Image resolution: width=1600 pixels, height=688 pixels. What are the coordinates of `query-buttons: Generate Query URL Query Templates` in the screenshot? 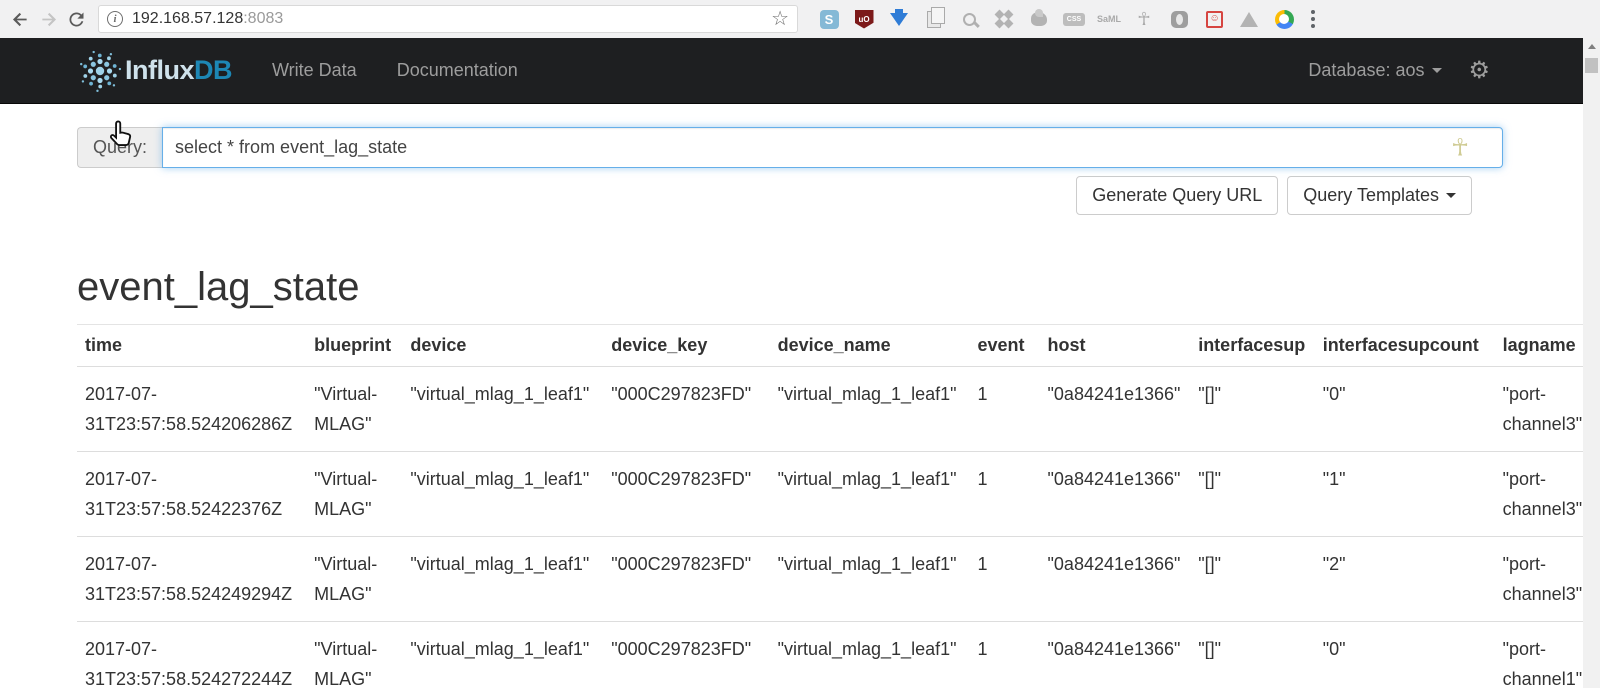 It's located at (790, 195).